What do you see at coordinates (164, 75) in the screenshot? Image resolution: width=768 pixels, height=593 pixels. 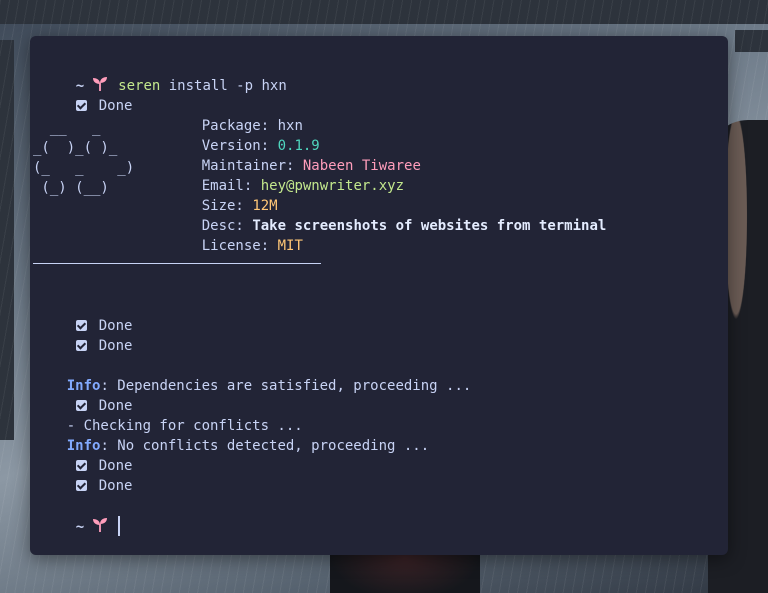 I see `command-line: ~ seren install -p hxn` at bounding box center [164, 75].